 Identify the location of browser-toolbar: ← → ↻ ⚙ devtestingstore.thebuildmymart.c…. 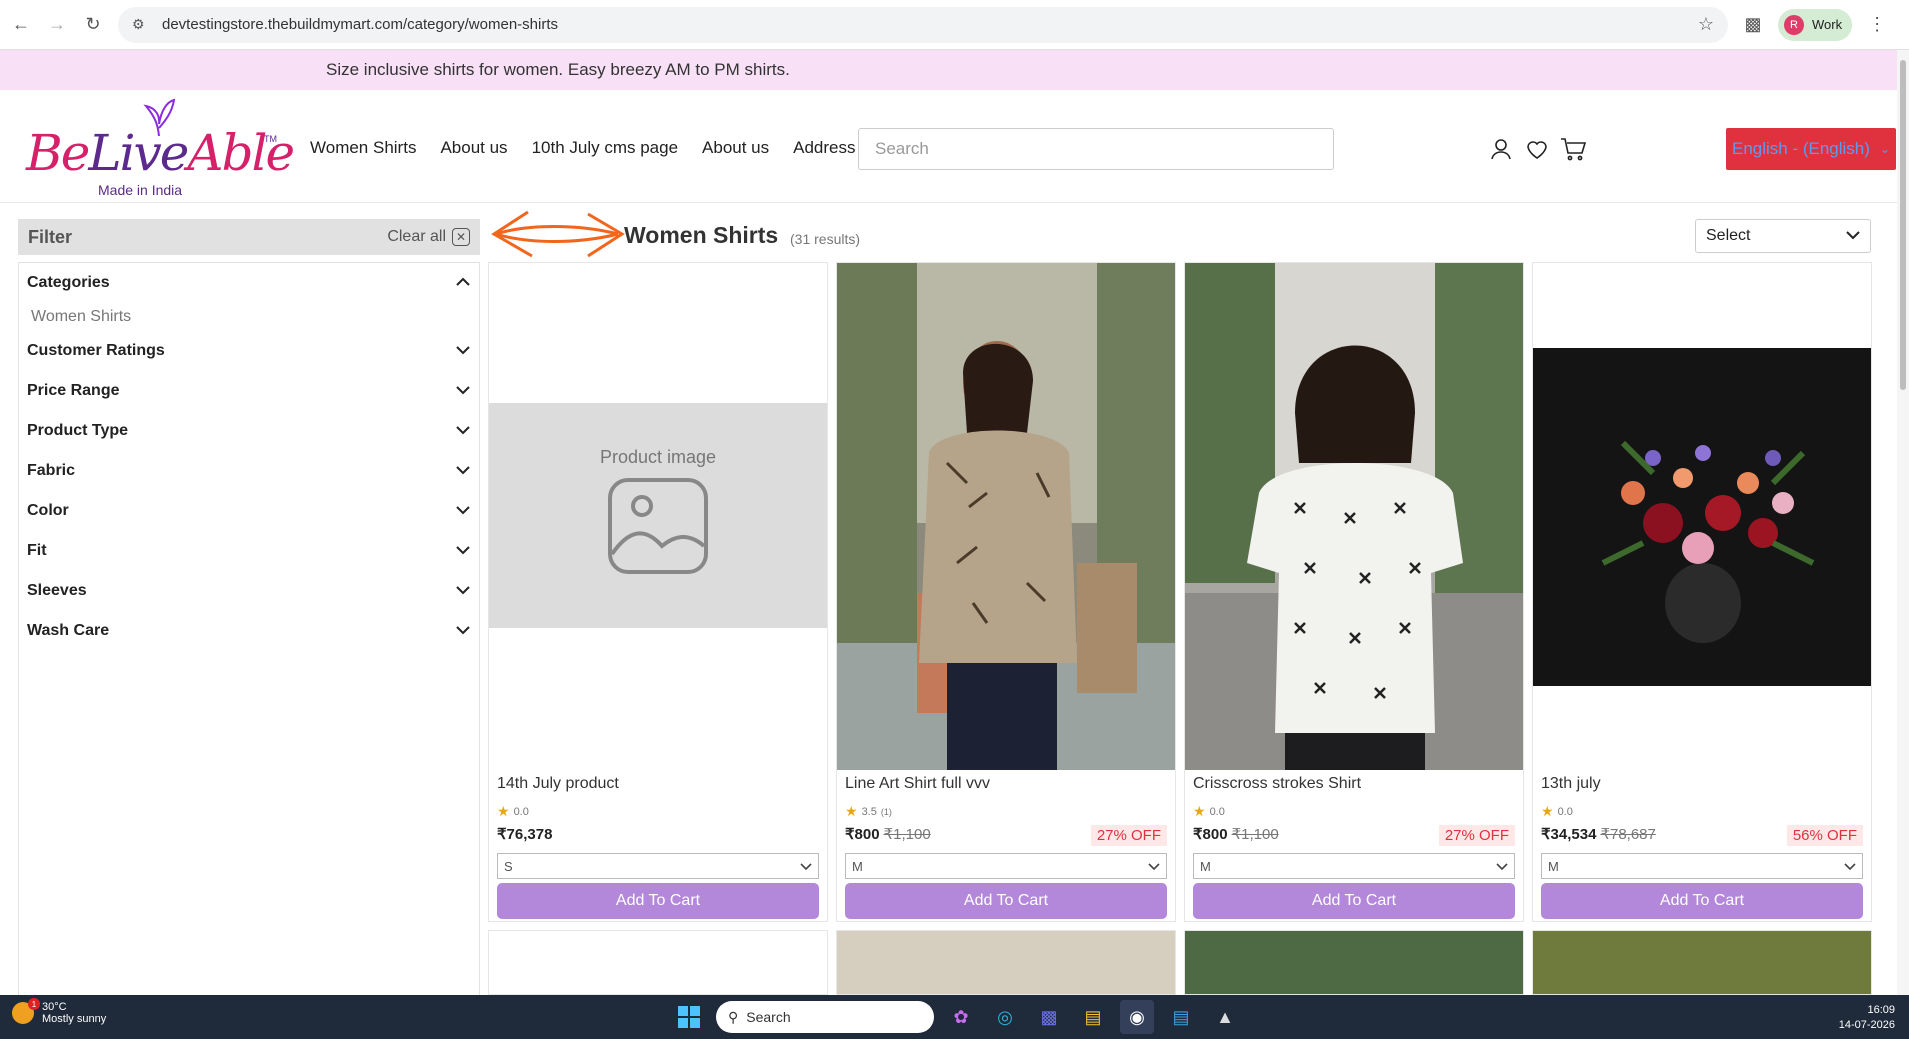
(954, 25).